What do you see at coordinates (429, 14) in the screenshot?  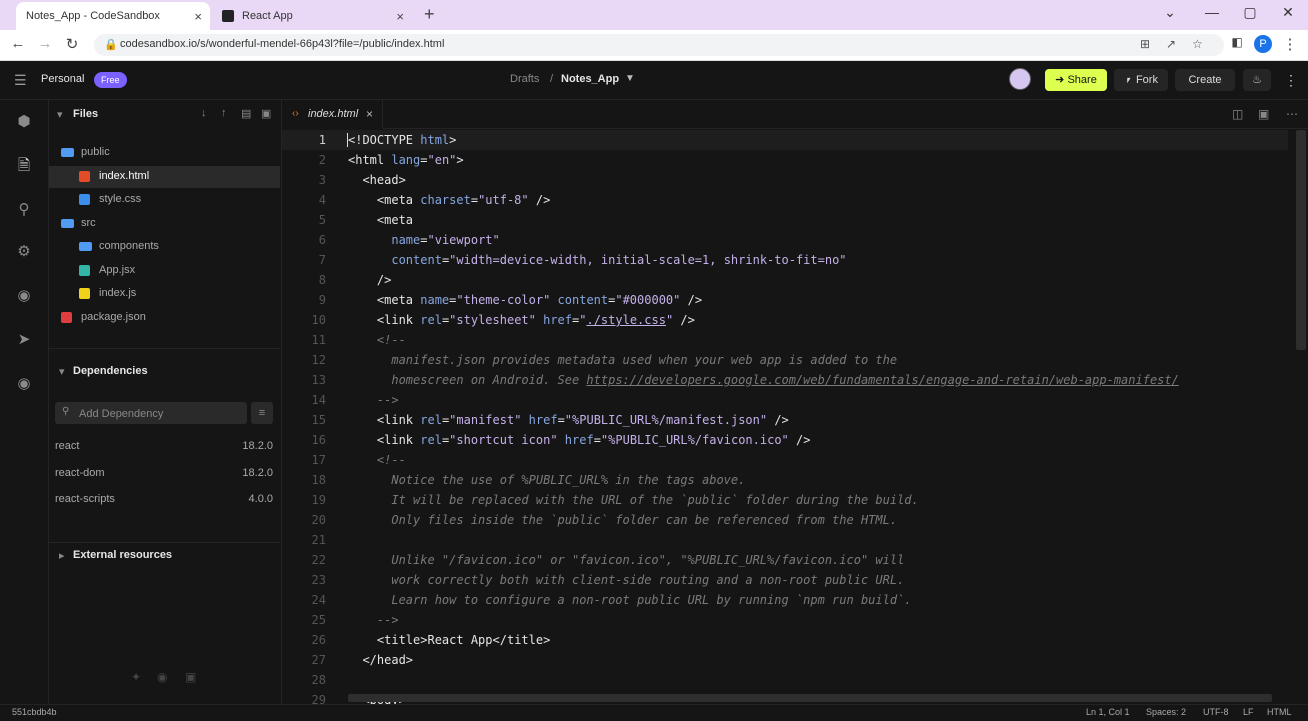 I see `new-tab-icon: +` at bounding box center [429, 14].